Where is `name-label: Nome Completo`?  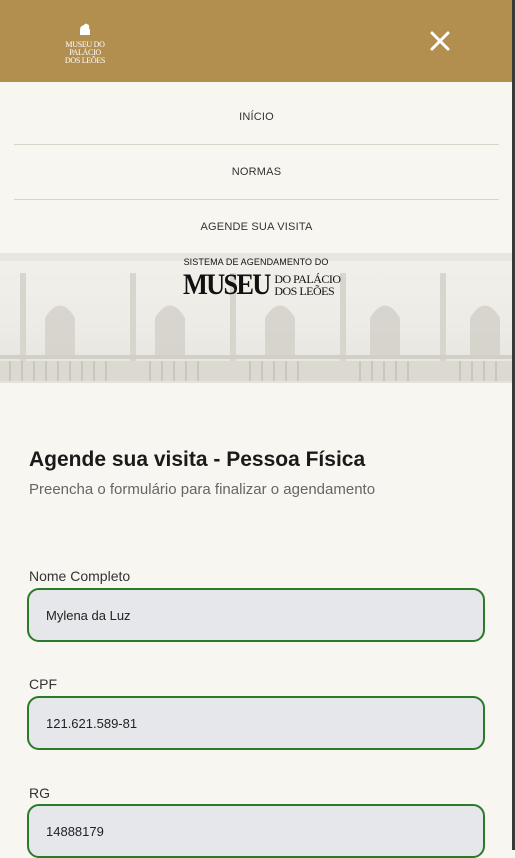
name-label: Nome Completo is located at coordinates (80, 576).